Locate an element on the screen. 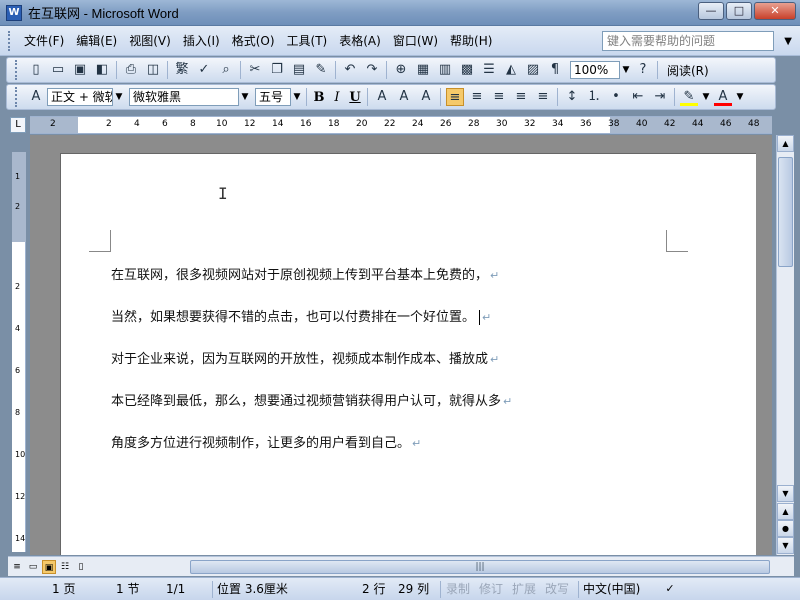 This screenshot has width=800, height=600. status-overtype: 改写 is located at coordinates (557, 589).